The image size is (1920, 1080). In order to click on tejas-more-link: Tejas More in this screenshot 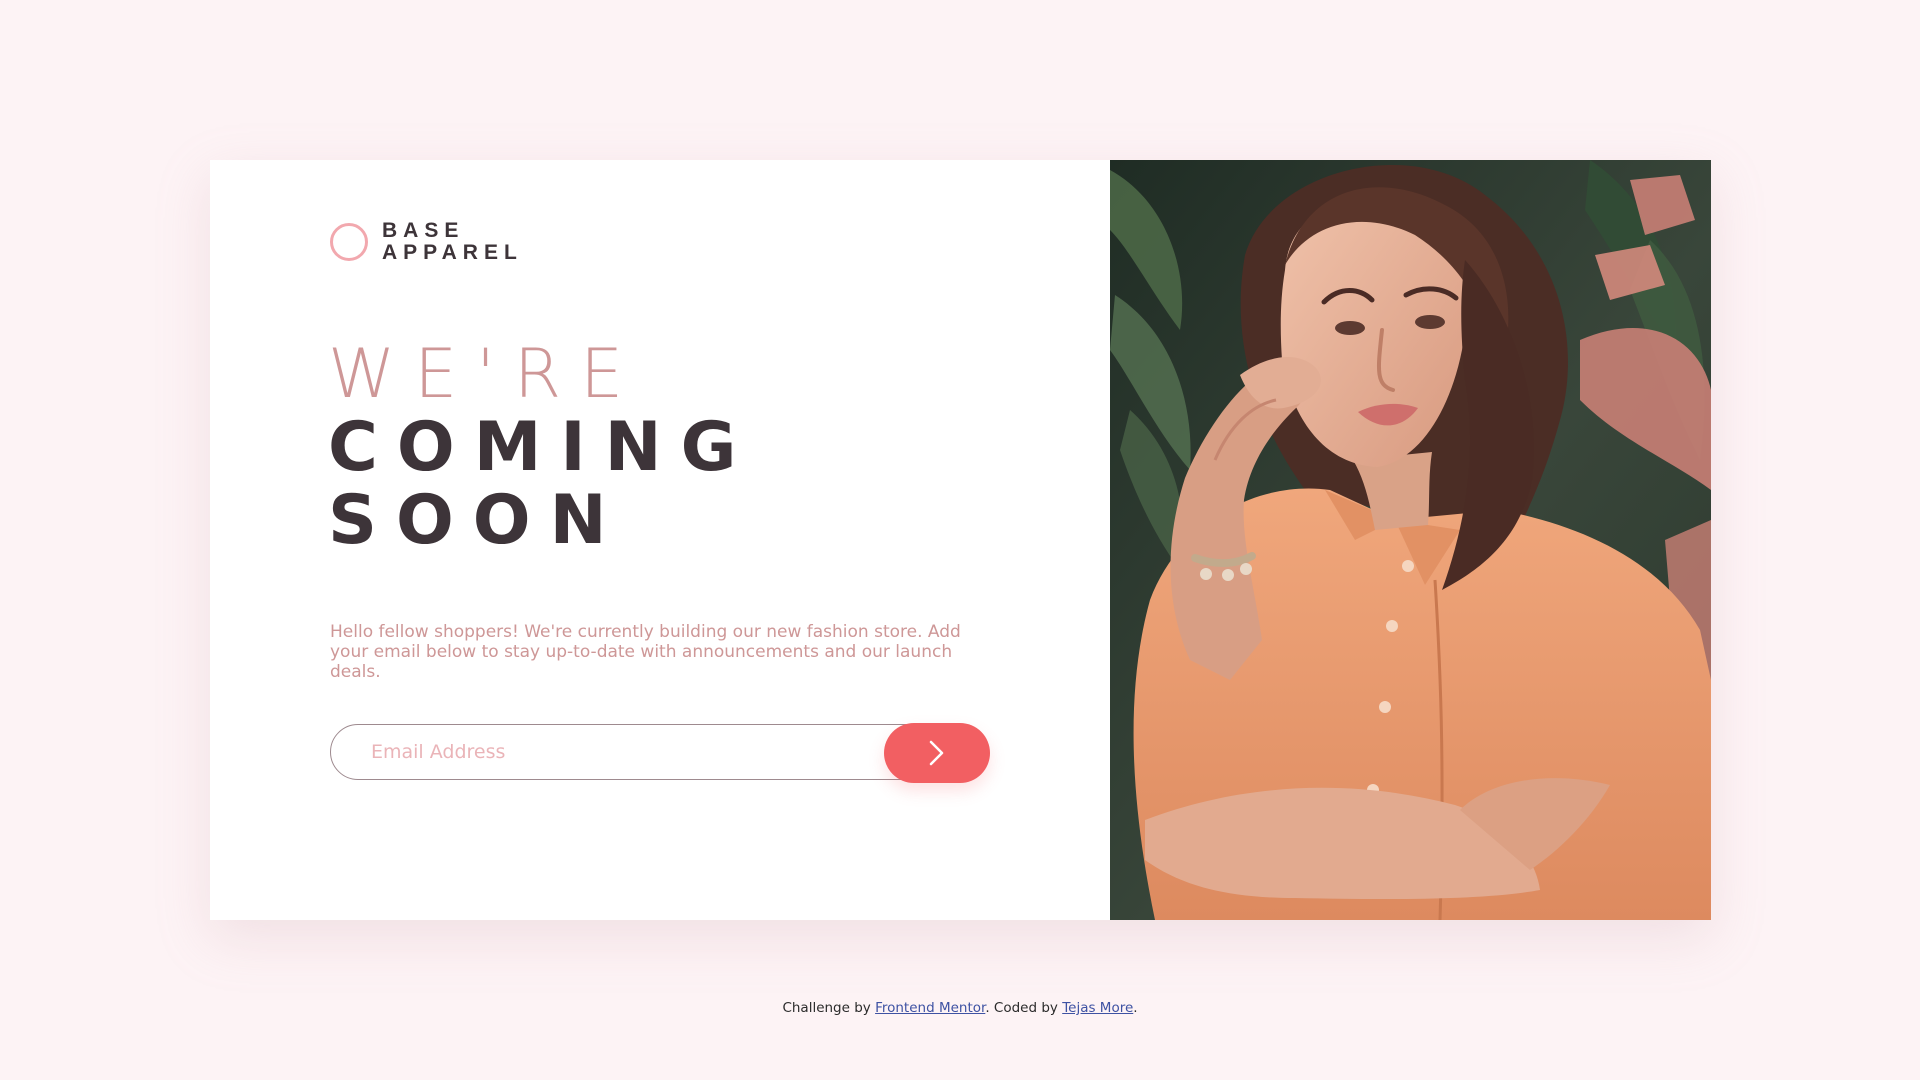, I will do `click(1097, 1008)`.